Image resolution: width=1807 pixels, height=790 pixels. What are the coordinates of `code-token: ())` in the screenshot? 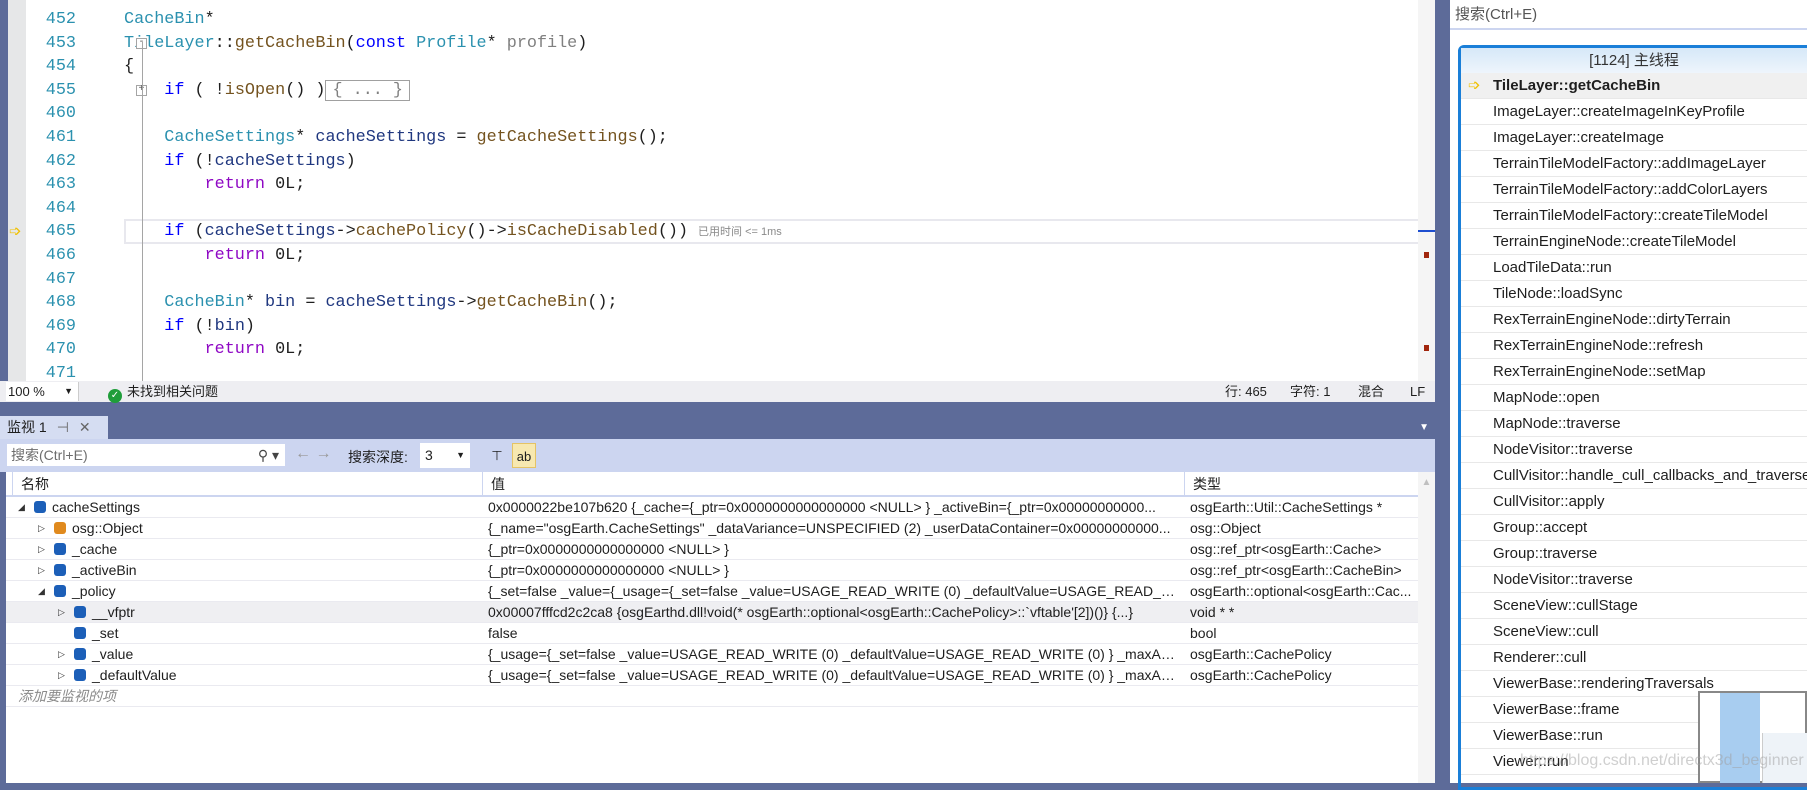 It's located at (673, 232).